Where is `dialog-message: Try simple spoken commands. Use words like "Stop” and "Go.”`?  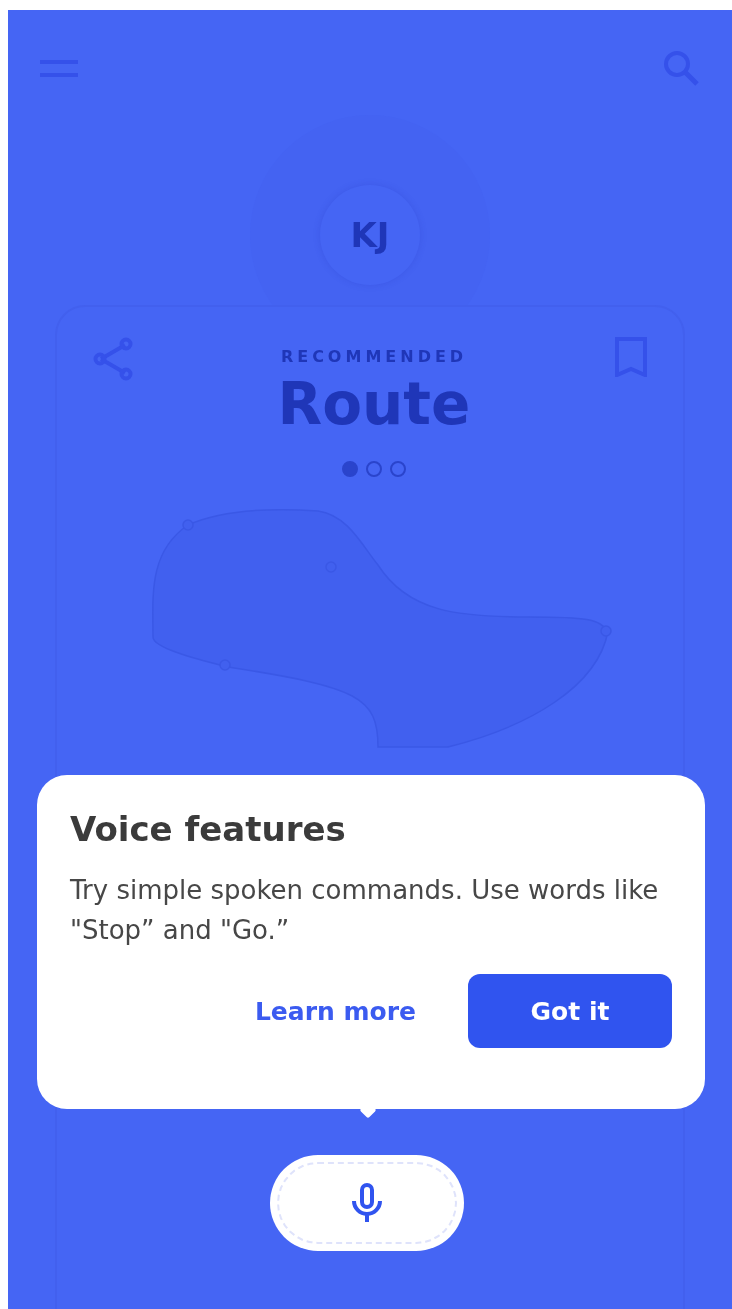
dialog-message: Try simple spoken commands. Use words like "Stop” and "Go.” is located at coordinates (365, 910).